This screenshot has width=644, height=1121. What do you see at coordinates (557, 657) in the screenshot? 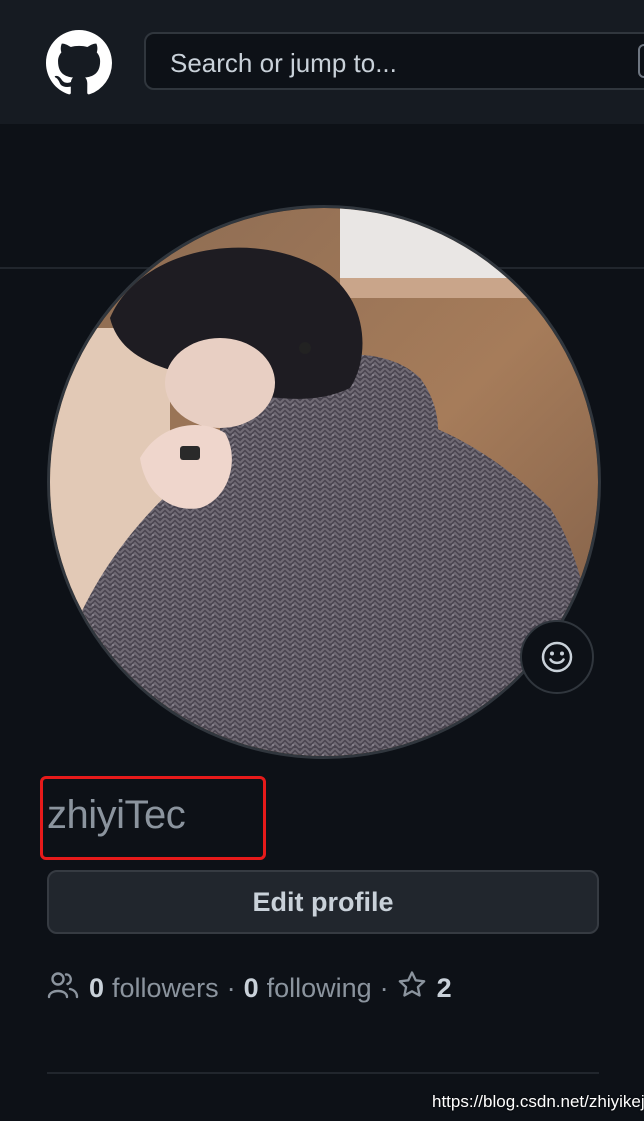
I see `set-status-button` at bounding box center [557, 657].